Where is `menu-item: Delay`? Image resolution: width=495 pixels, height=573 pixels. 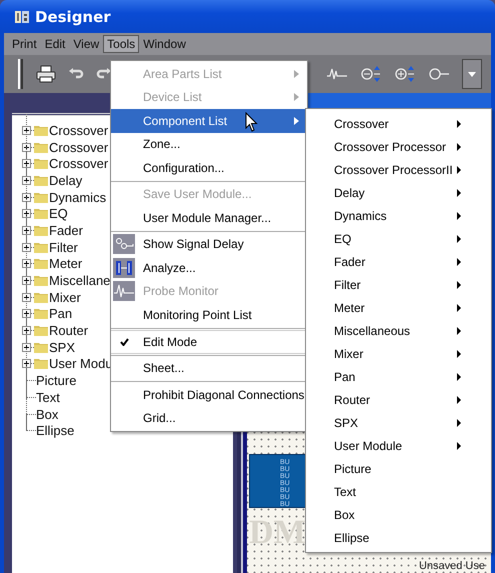
menu-item: Delay is located at coordinates (398, 192).